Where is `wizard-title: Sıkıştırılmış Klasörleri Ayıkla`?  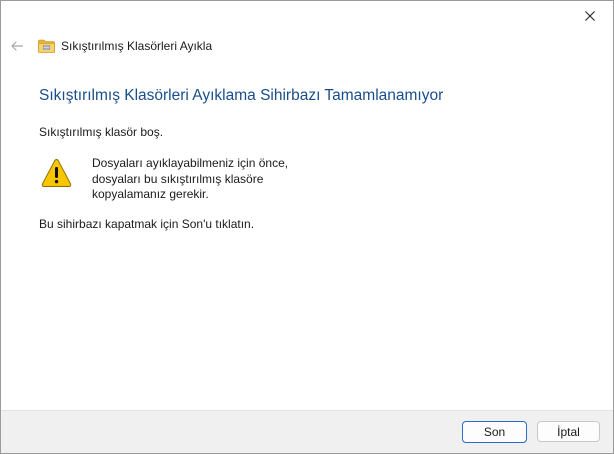 wizard-title: Sıkıştırılmış Klasörleri Ayıkla is located at coordinates (137, 46).